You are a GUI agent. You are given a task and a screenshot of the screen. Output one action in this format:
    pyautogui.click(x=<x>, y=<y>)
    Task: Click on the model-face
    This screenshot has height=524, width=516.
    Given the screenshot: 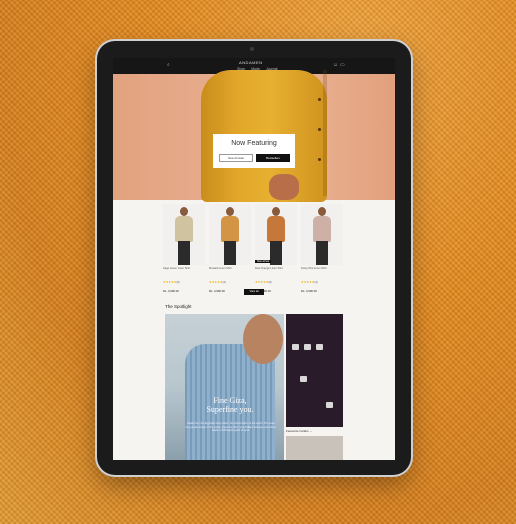 What is the action you would take?
    pyautogui.click(x=263, y=339)
    